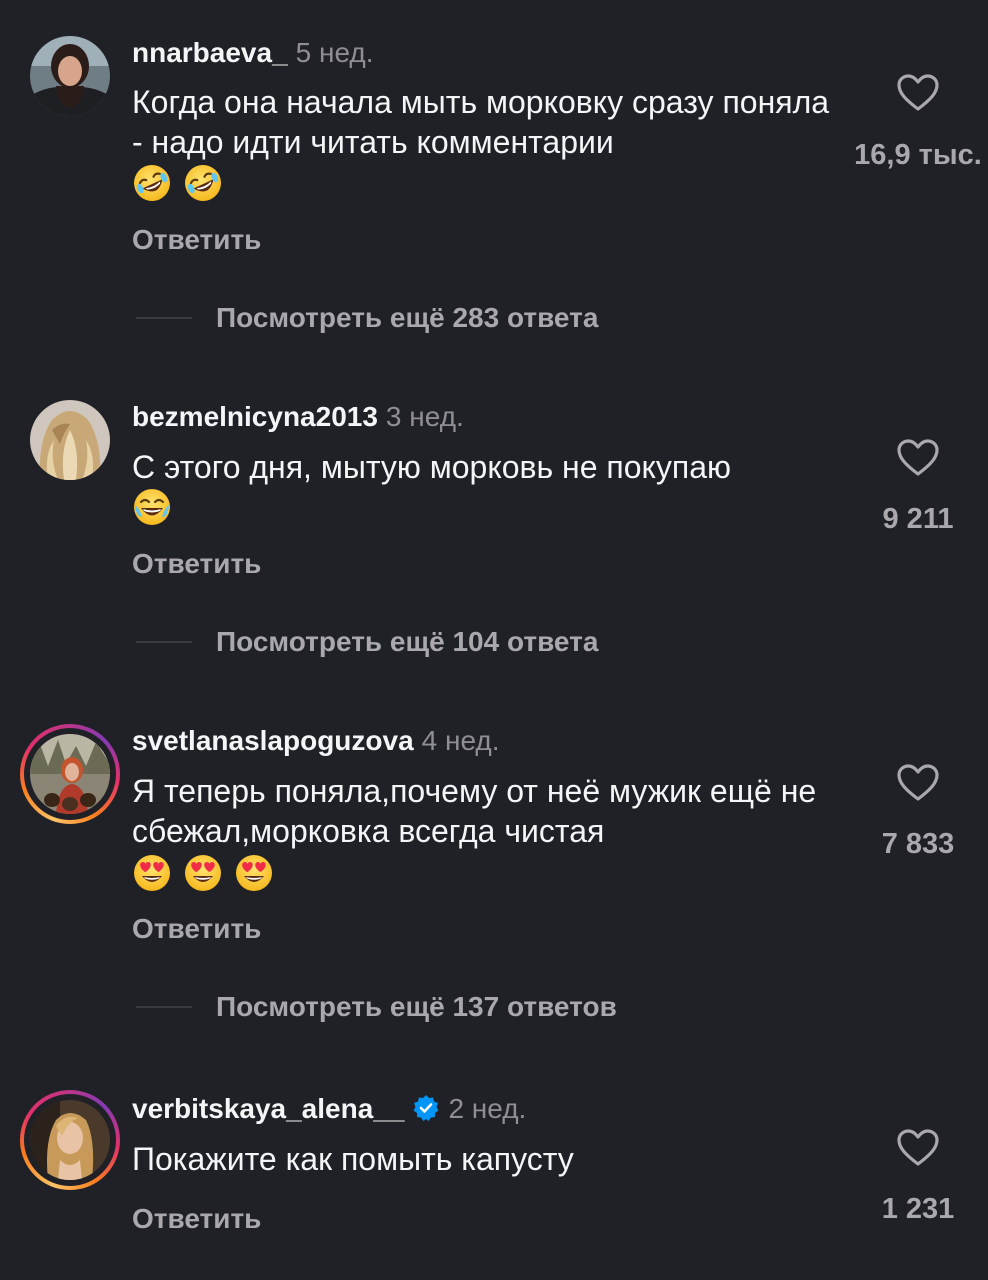 The height and width of the screenshot is (1280, 988). I want to click on like-count: 7 833, so click(918, 844).